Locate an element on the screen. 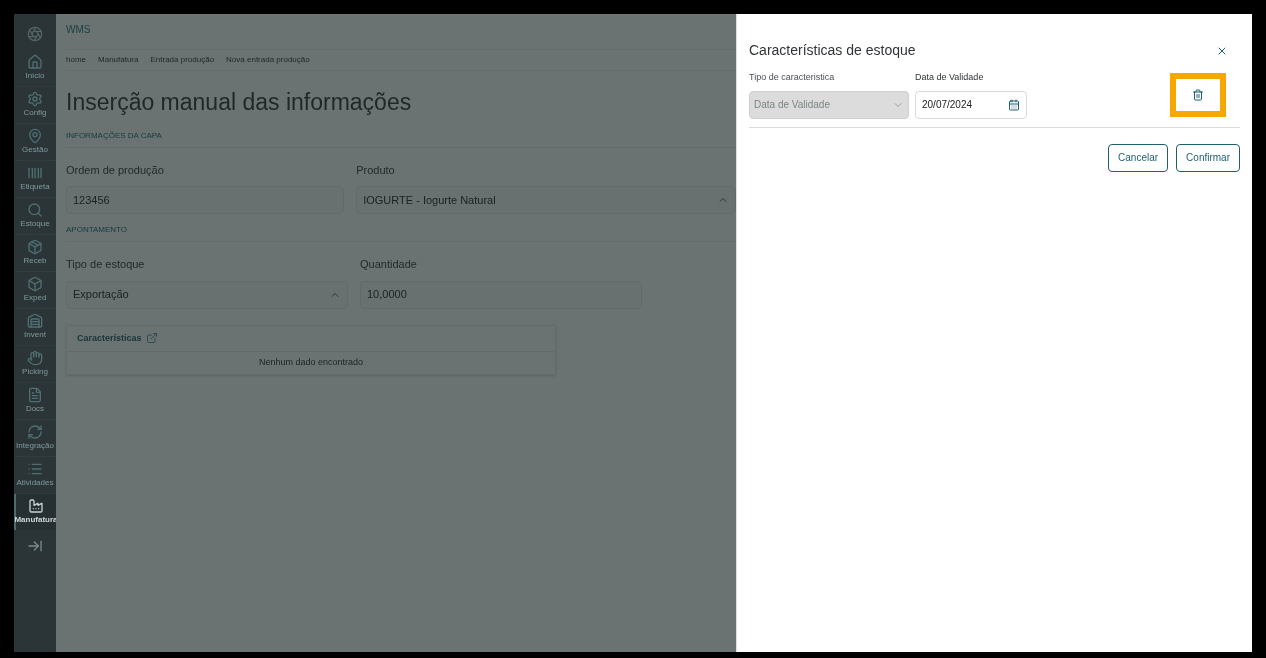 The height and width of the screenshot is (658, 1266). sidebar-item: Manufatura is located at coordinates (35, 512).